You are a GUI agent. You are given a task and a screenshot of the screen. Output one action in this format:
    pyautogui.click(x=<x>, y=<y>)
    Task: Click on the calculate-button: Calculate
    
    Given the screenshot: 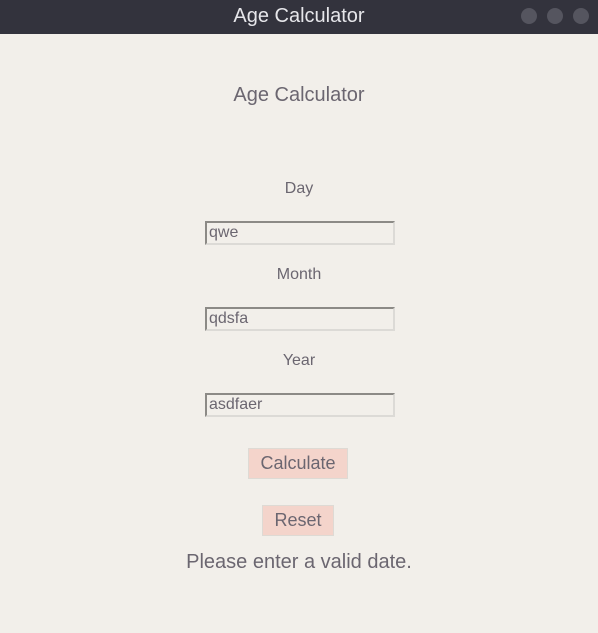 What is the action you would take?
    pyautogui.click(x=298, y=463)
    